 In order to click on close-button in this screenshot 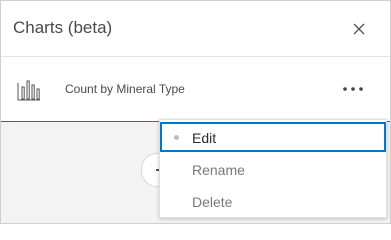, I will do `click(359, 29)`.